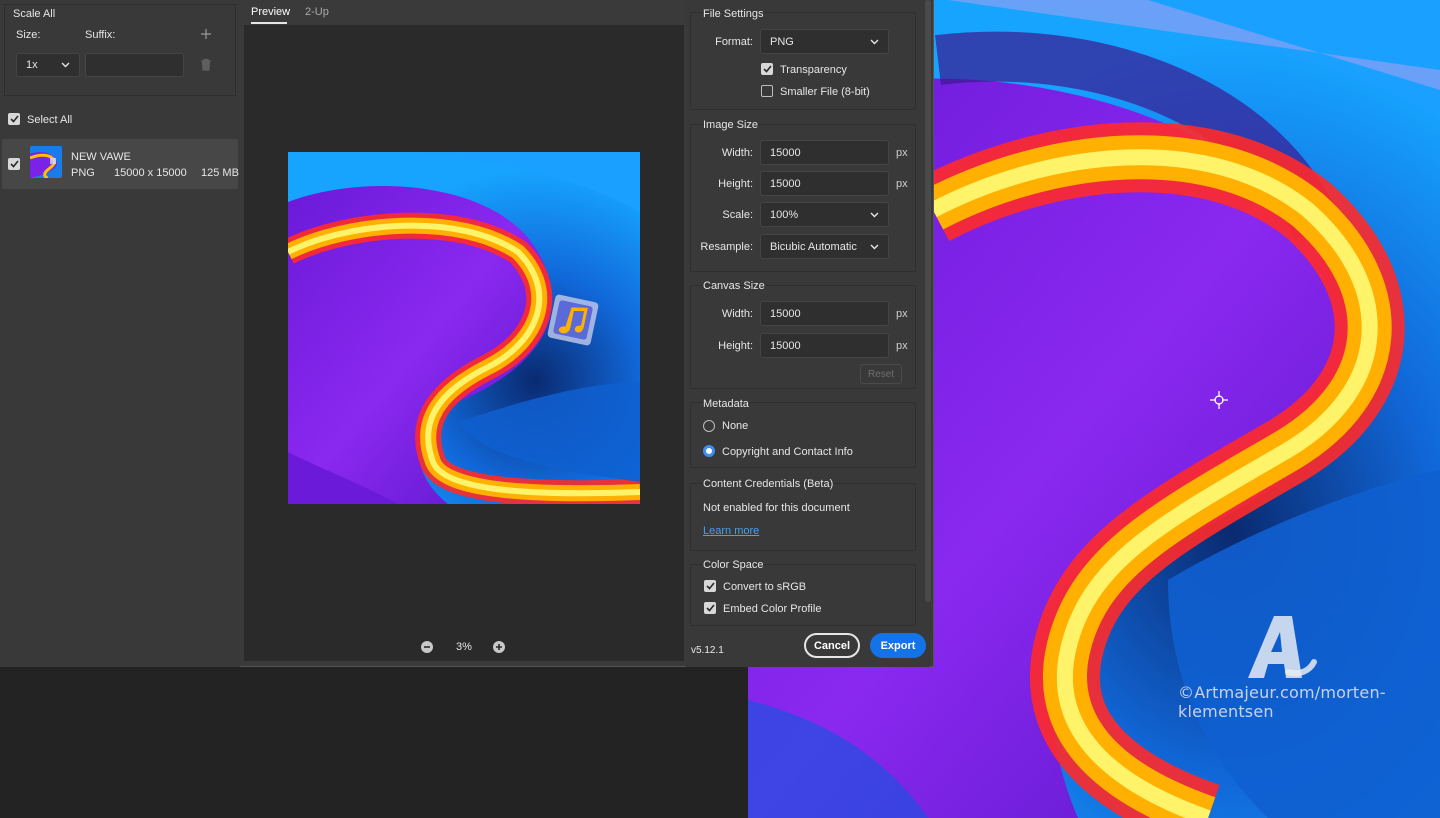 The image size is (1440, 818). What do you see at coordinates (733, 565) in the screenshot?
I see `color-space-title: Color Space` at bounding box center [733, 565].